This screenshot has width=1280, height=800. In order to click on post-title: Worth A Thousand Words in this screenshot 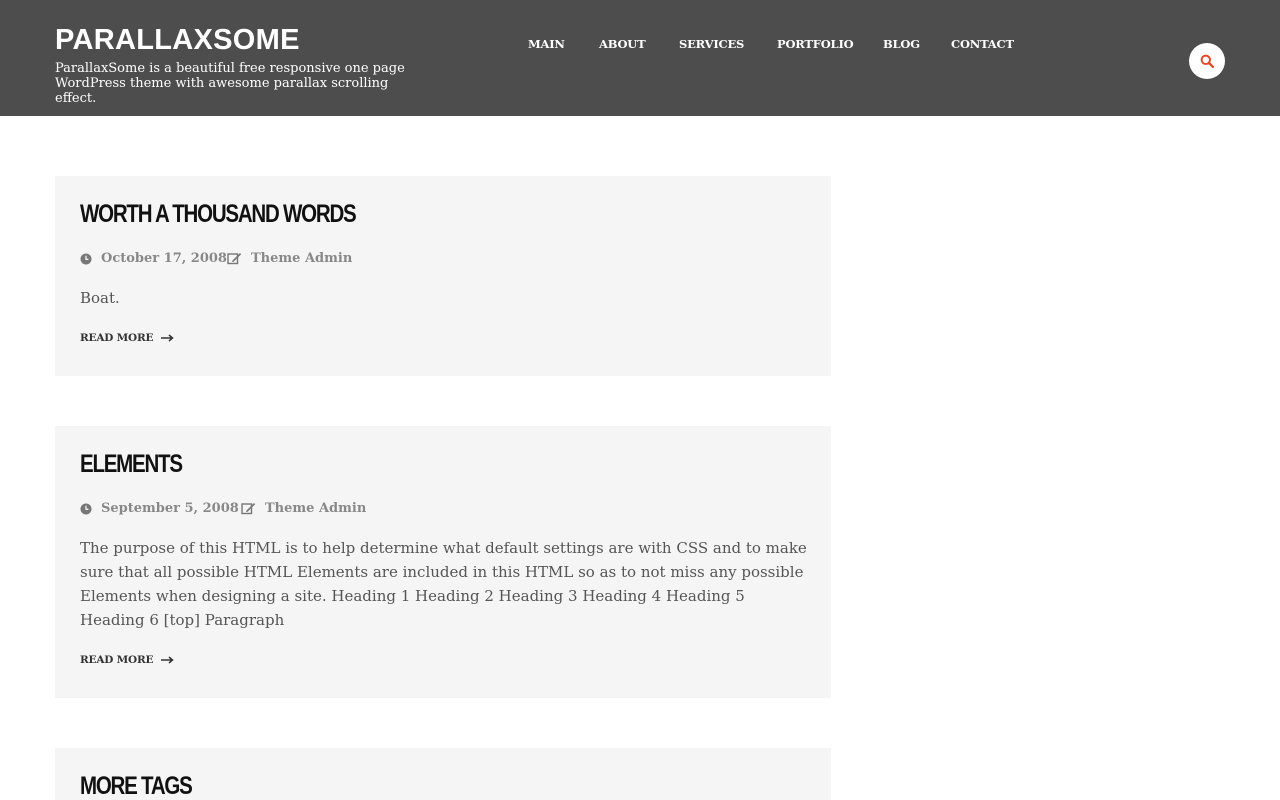, I will do `click(218, 214)`.